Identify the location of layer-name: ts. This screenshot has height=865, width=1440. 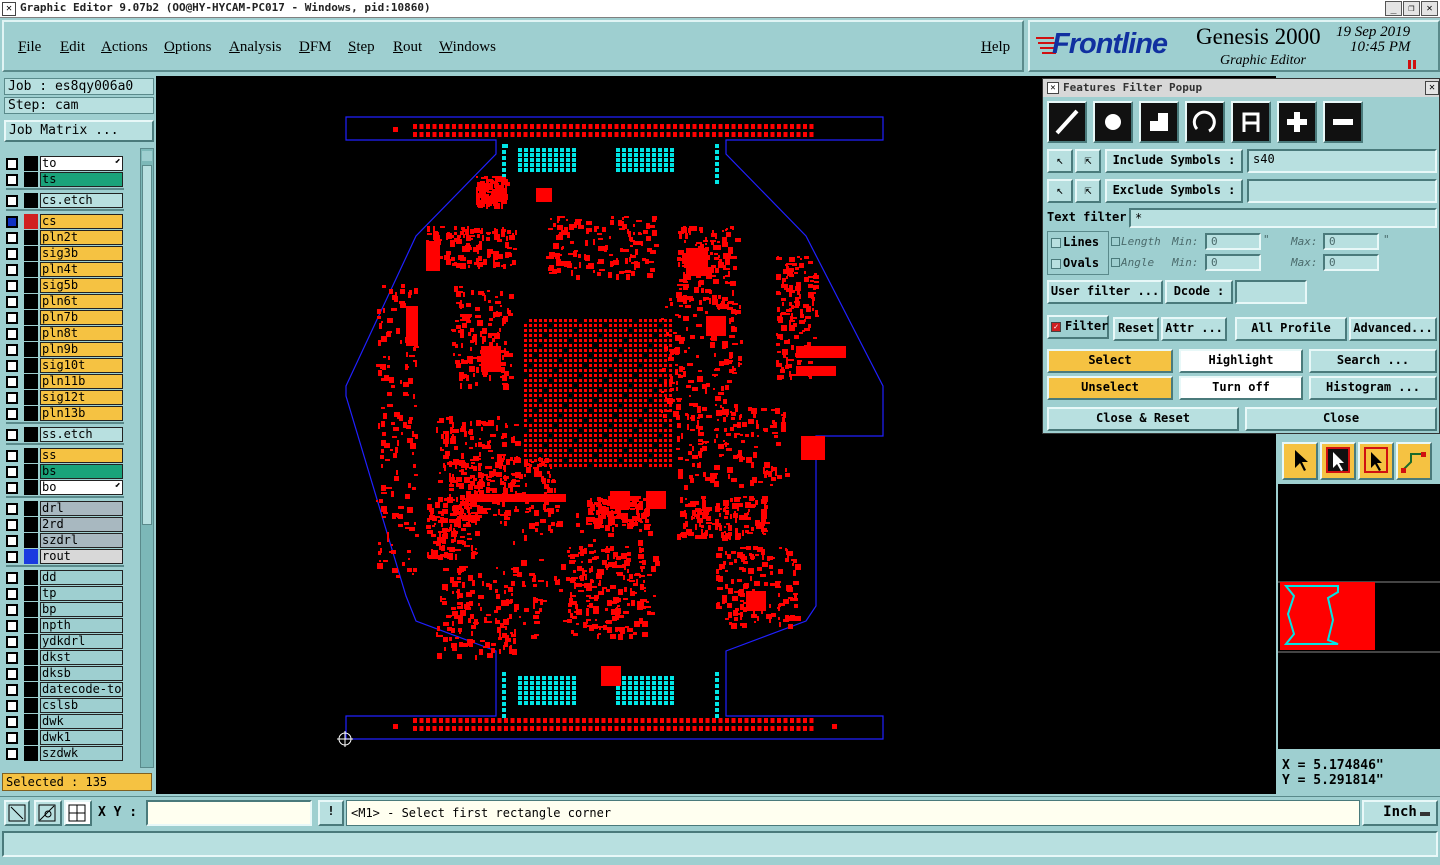
(81, 179).